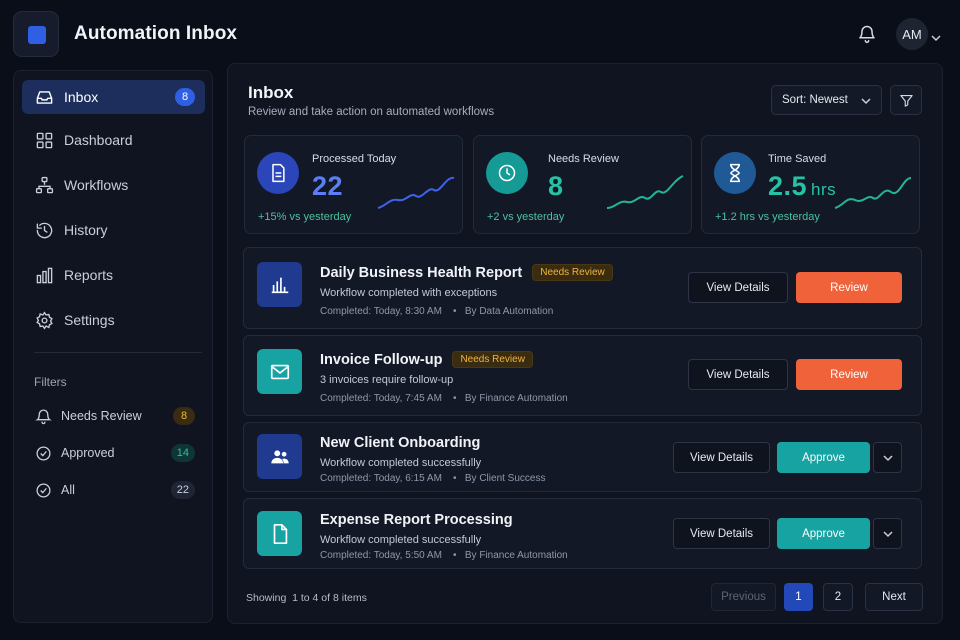 The width and height of the screenshot is (960, 640). What do you see at coordinates (526, 217) in the screenshot?
I see `stat-delta: +2 vs yesterday` at bounding box center [526, 217].